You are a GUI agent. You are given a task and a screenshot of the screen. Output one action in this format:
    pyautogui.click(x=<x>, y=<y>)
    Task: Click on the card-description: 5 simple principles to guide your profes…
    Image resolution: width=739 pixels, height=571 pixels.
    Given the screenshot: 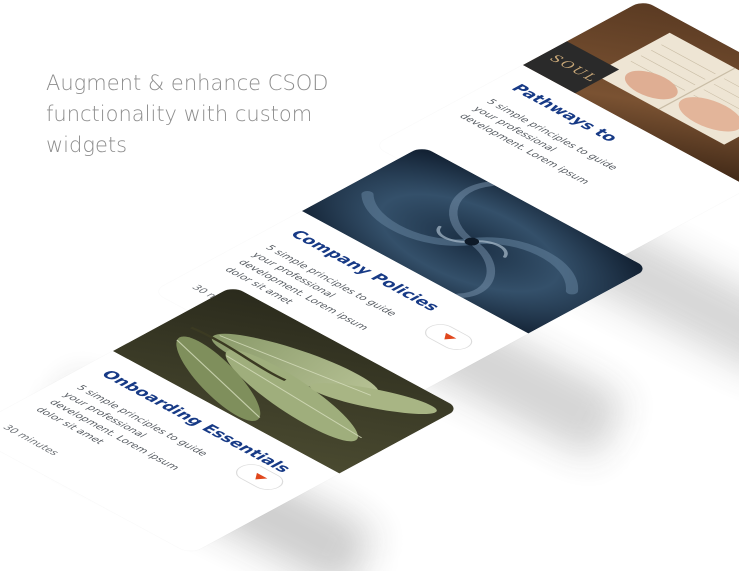 What is the action you would take?
    pyautogui.click(x=121, y=427)
    